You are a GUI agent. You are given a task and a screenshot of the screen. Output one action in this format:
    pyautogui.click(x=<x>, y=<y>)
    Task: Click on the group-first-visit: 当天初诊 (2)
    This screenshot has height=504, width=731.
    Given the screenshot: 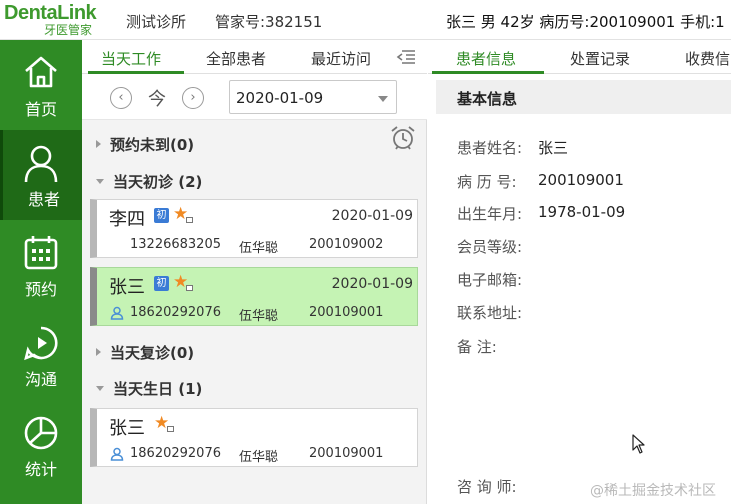 What is the action you would take?
    pyautogui.click(x=149, y=181)
    